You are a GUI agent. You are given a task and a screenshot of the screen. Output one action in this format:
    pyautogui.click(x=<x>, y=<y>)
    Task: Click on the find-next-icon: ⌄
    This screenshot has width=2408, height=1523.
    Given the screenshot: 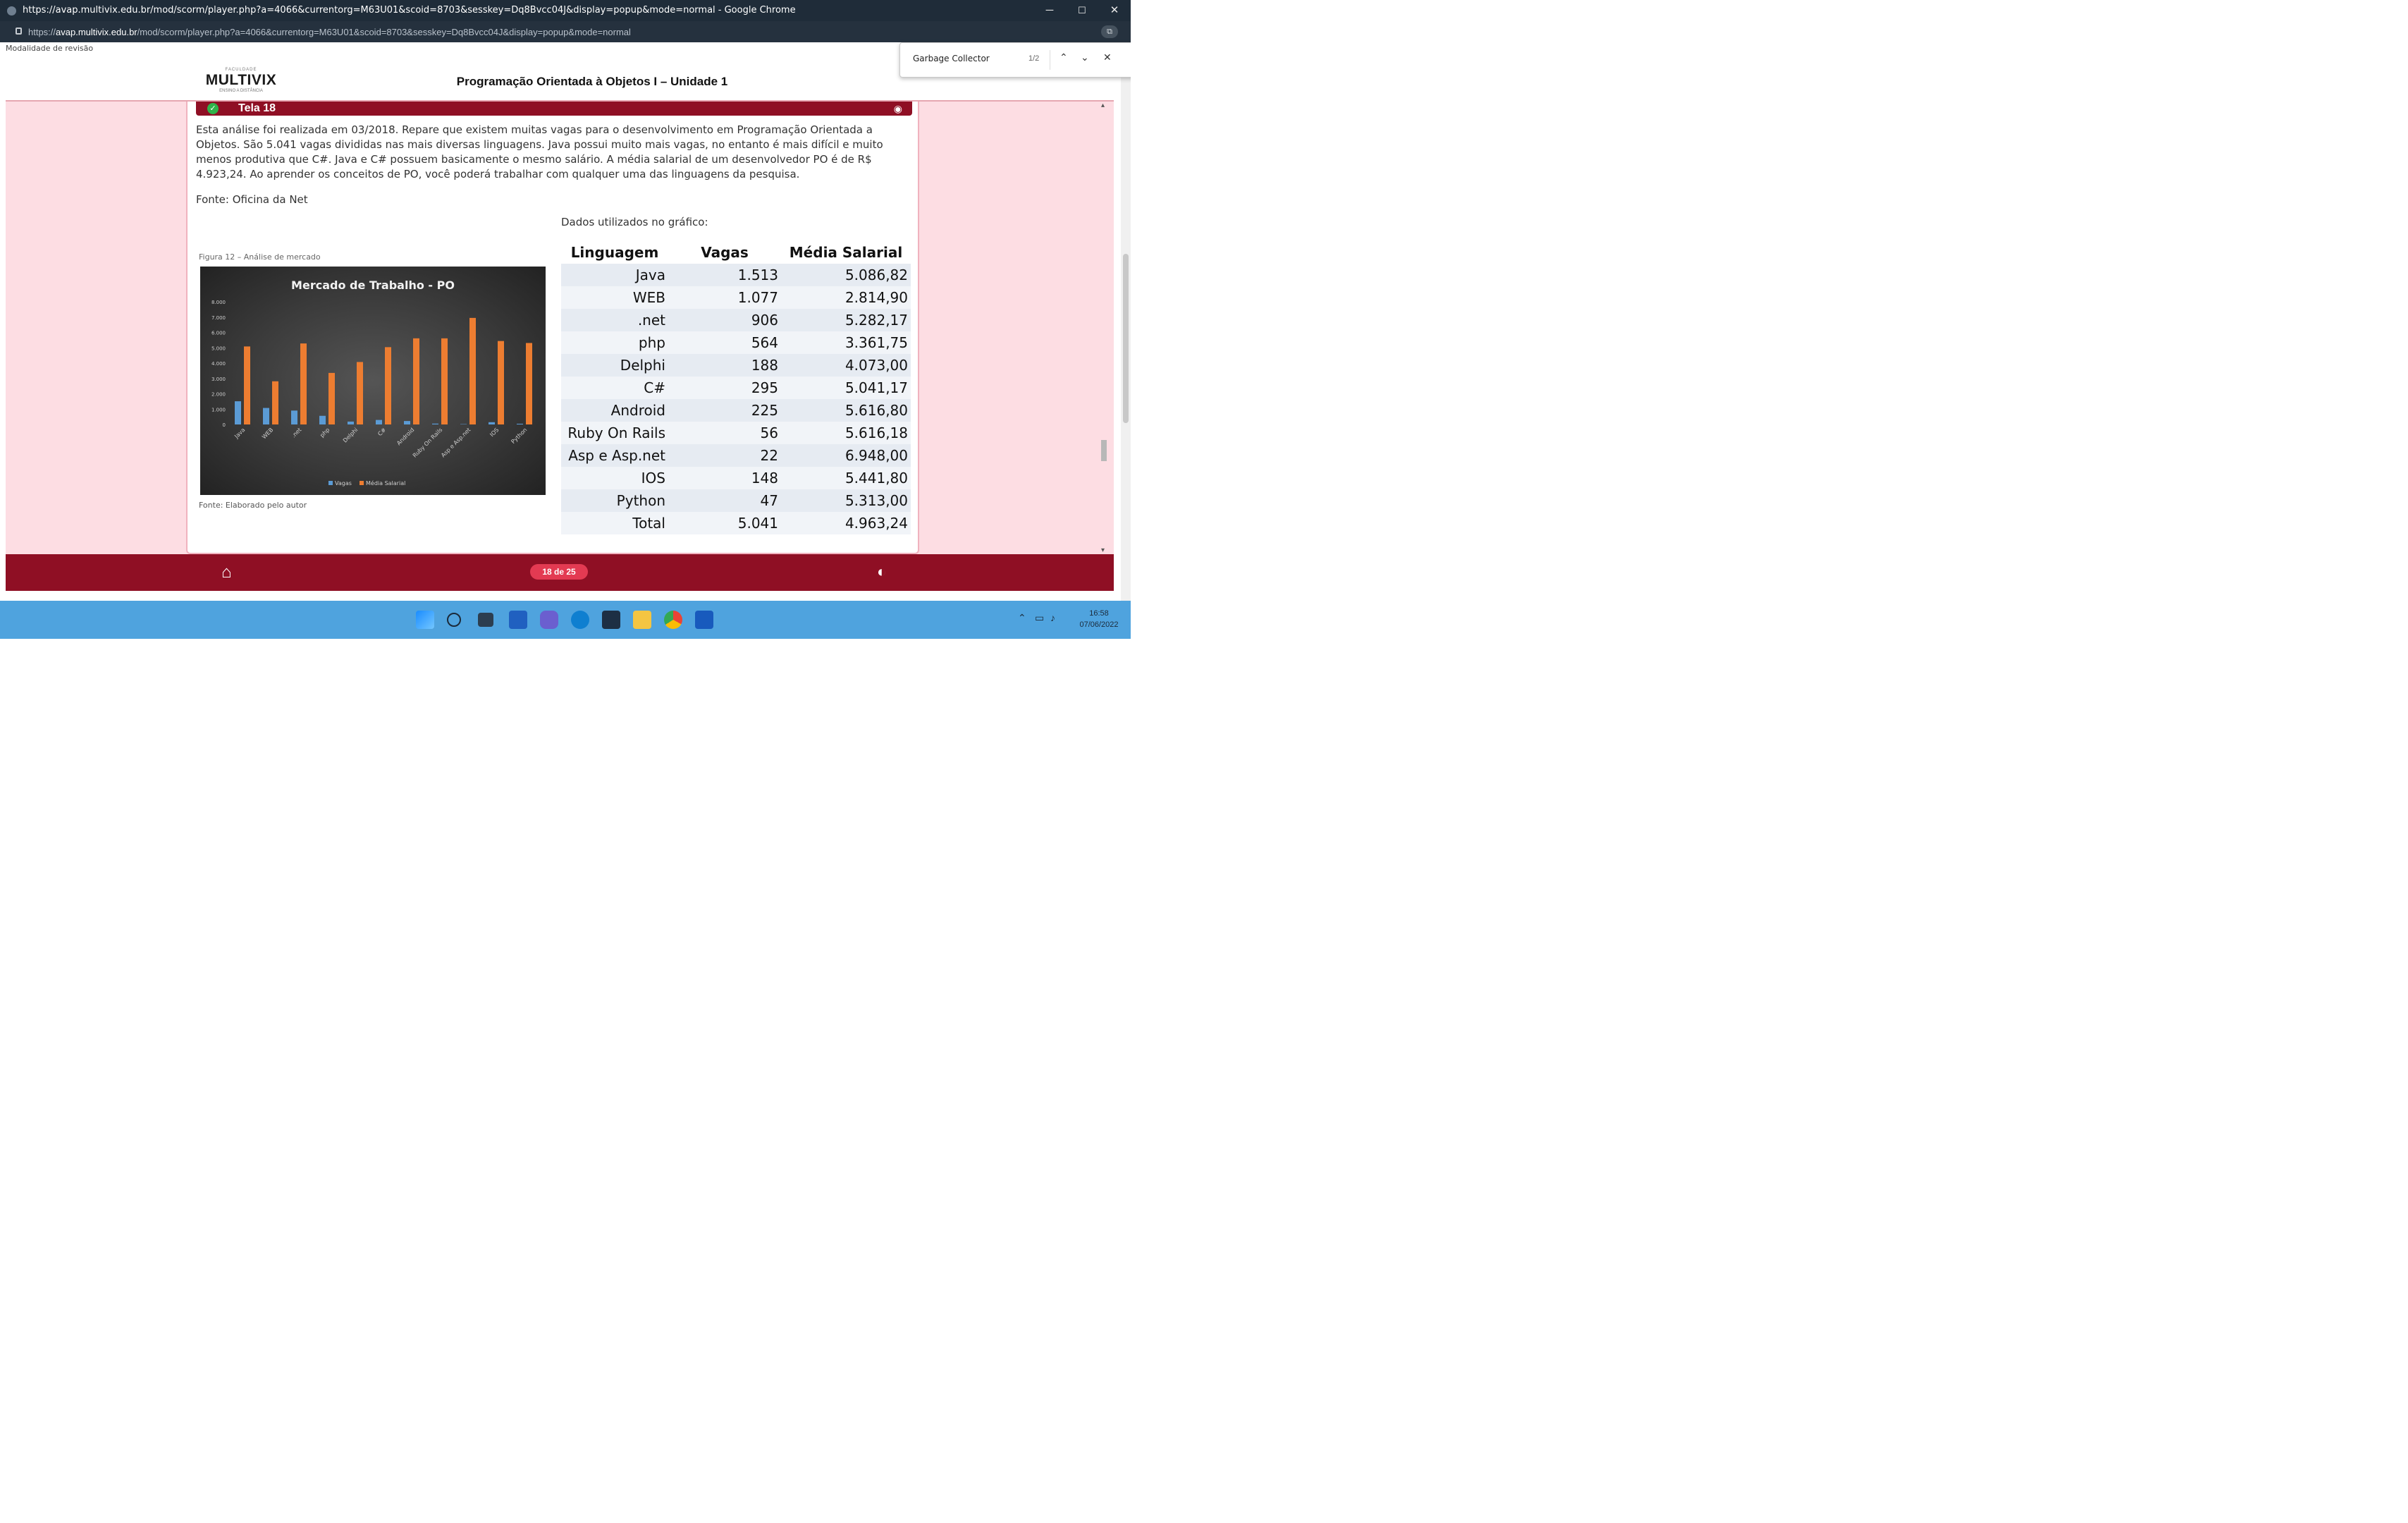 What is the action you would take?
    pyautogui.click(x=1085, y=57)
    